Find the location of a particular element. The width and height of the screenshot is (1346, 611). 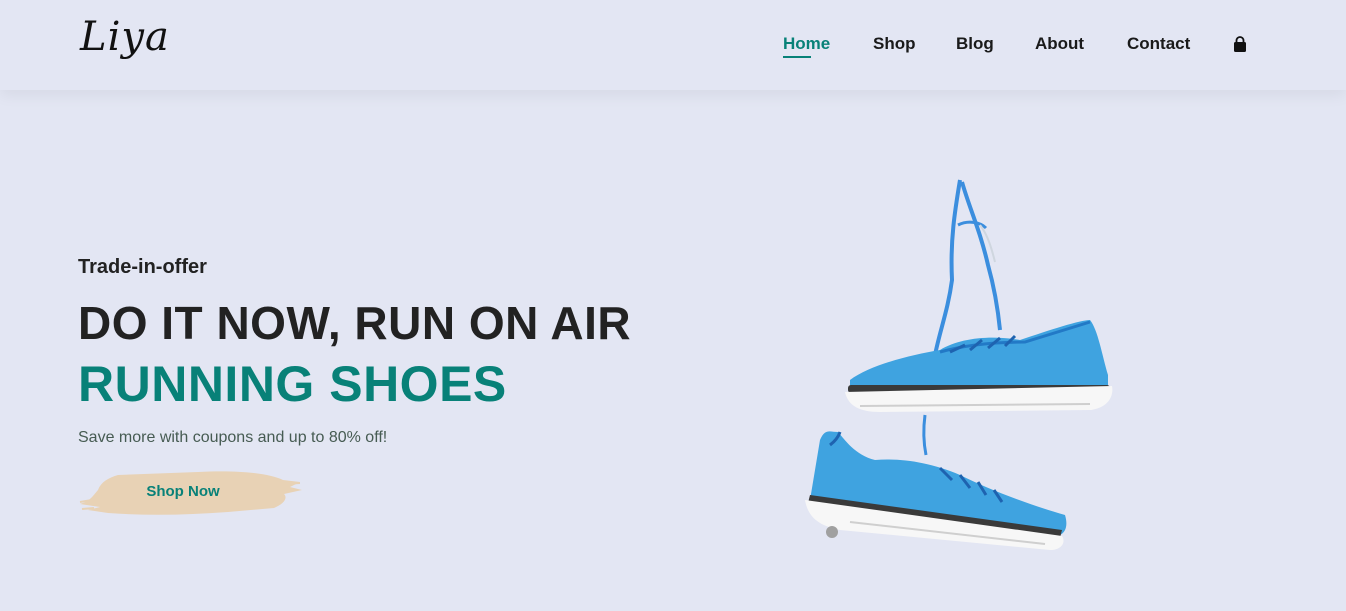

main-nav: Home Shop Blog About Contact is located at coordinates (673, 46).